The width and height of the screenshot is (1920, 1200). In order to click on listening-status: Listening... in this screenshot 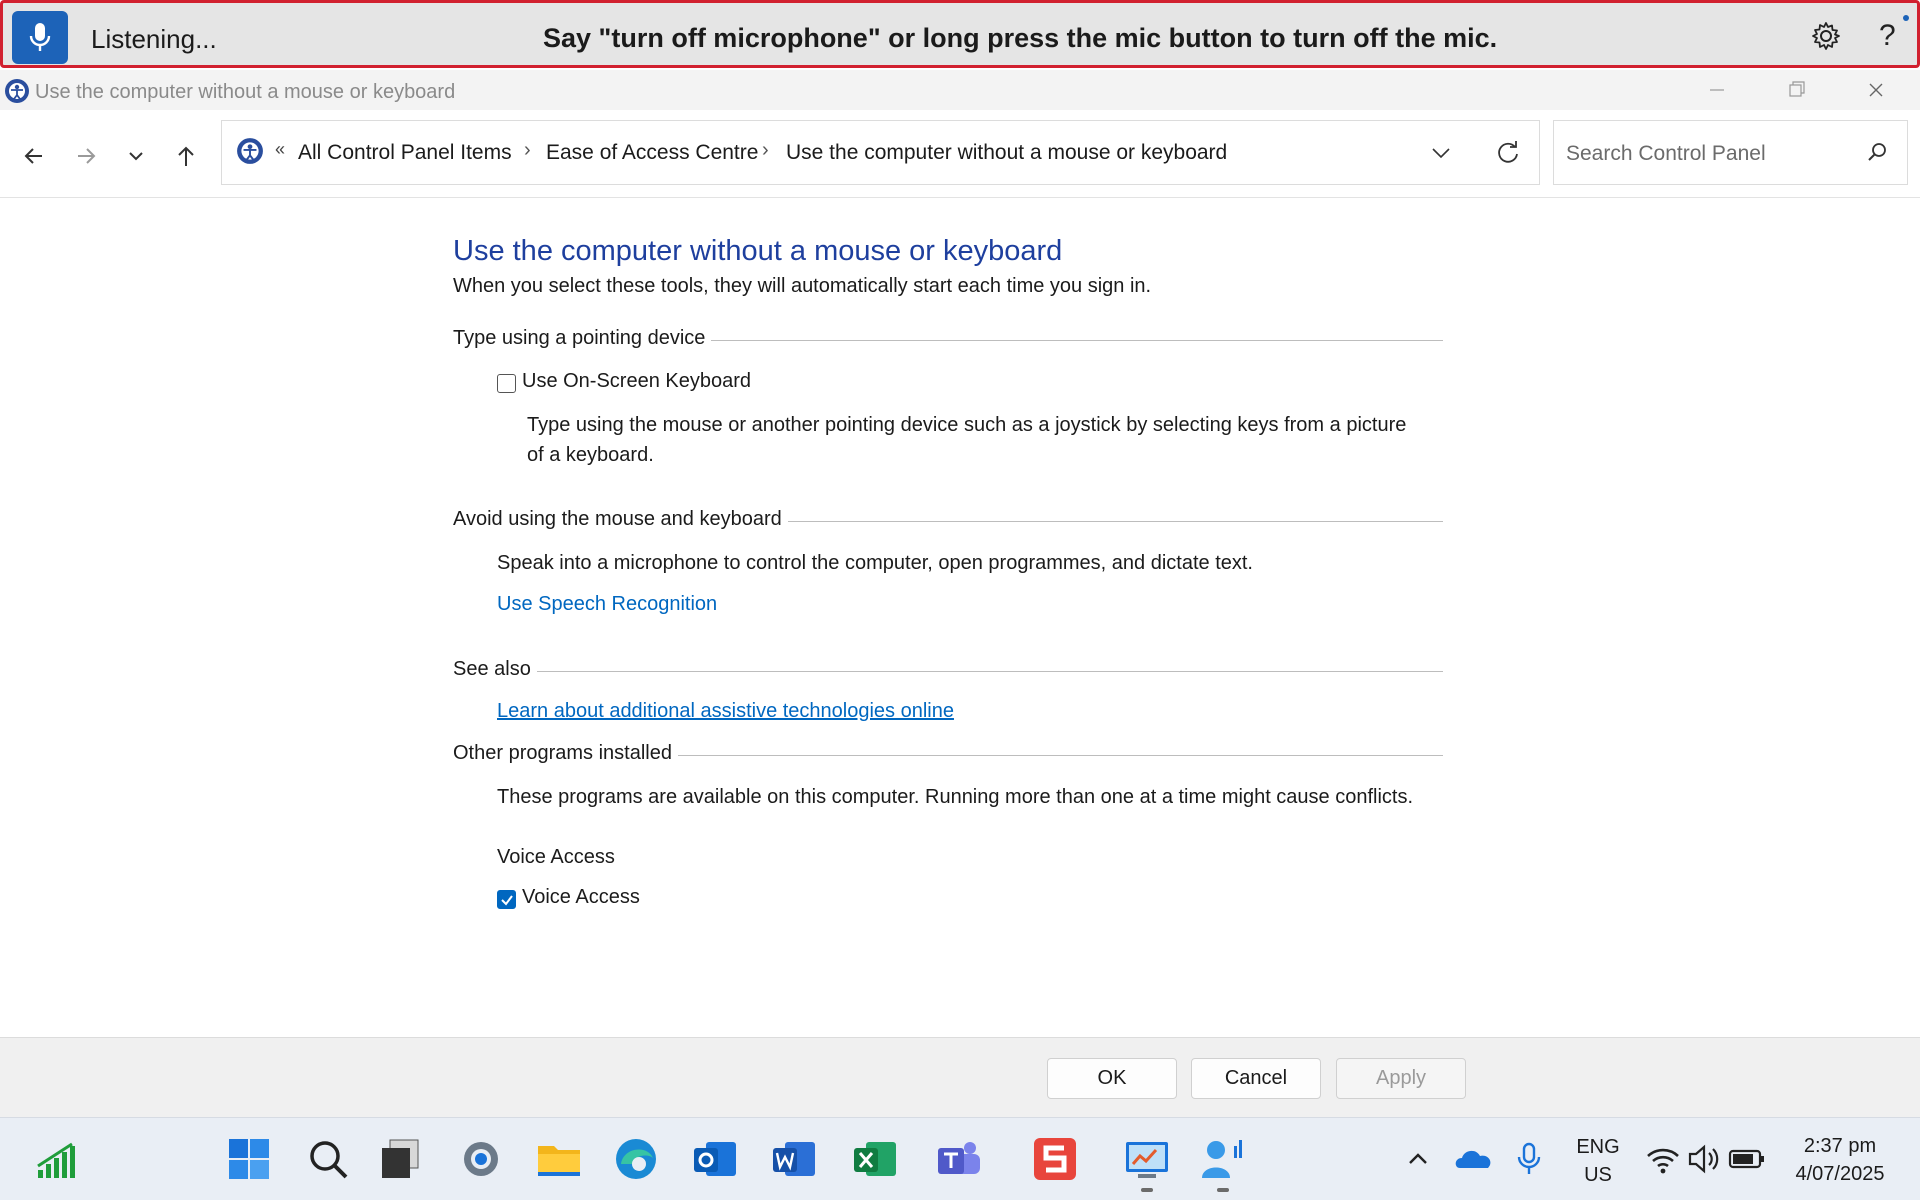, I will do `click(154, 39)`.